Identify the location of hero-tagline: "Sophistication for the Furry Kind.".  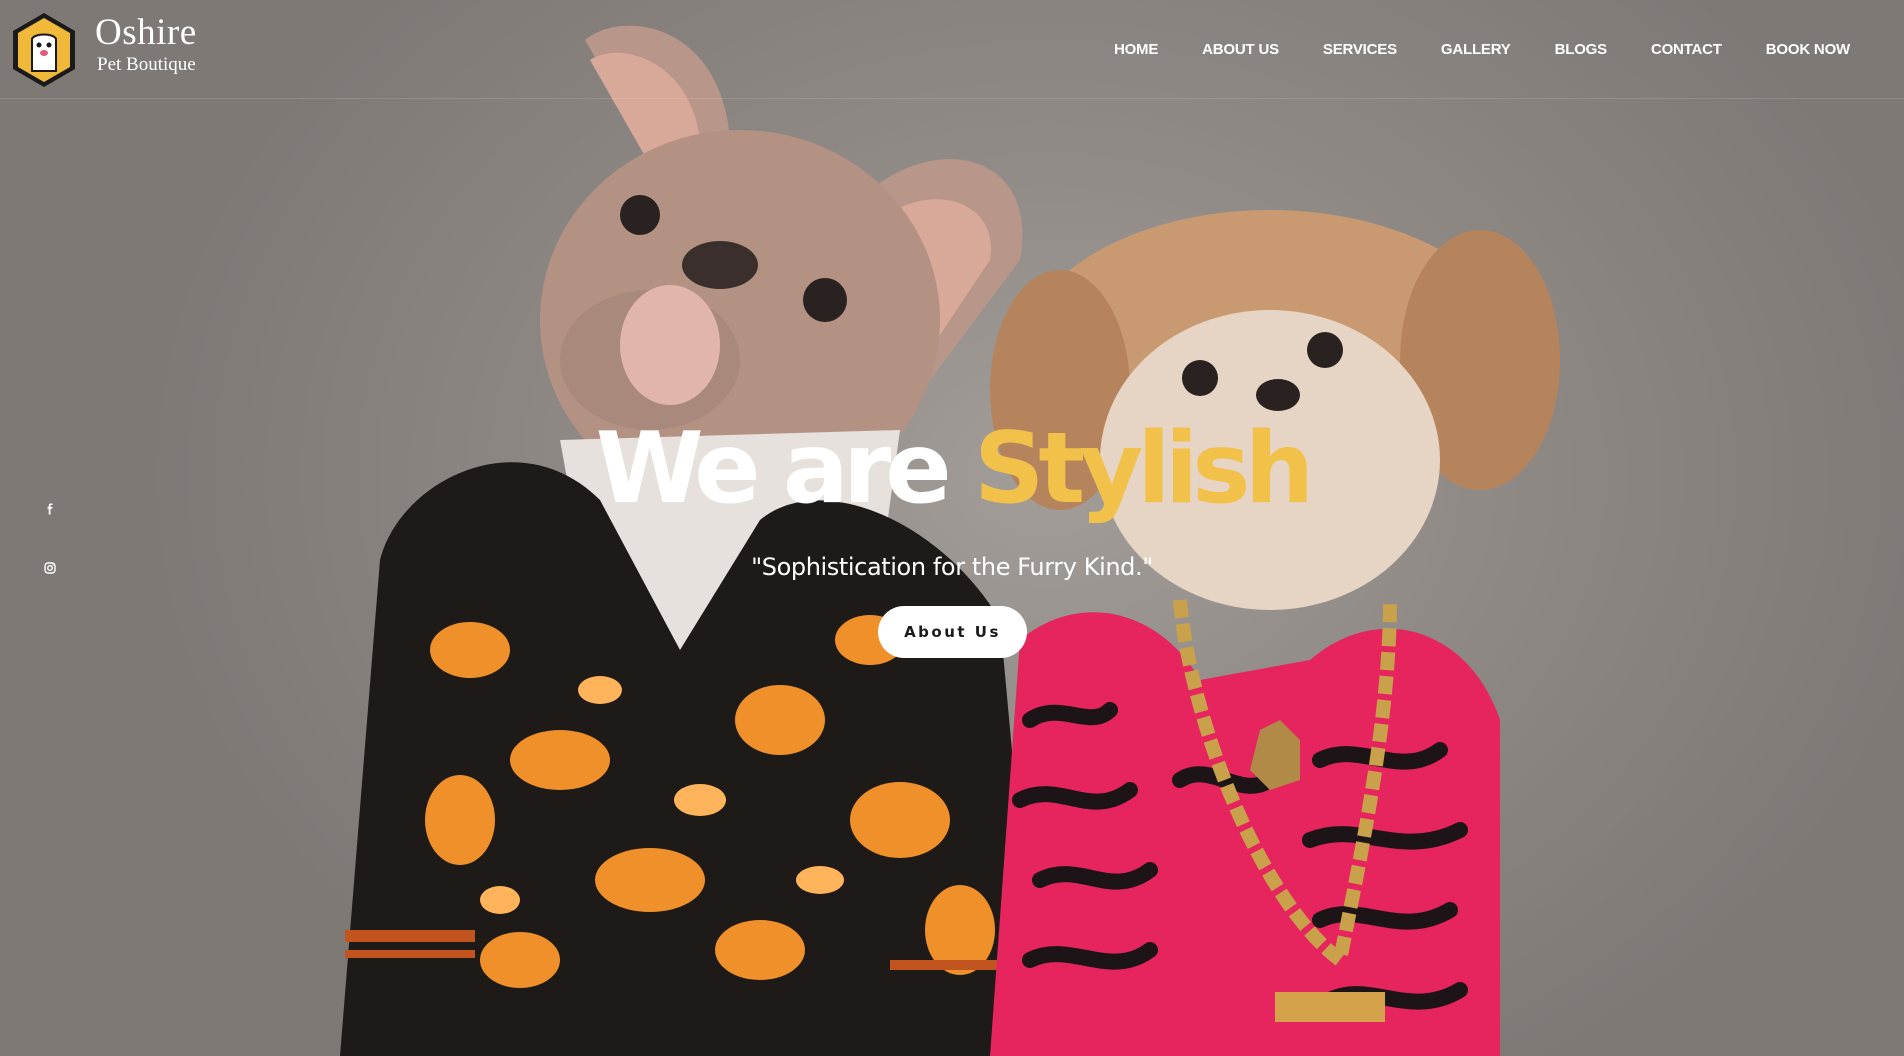
(952, 567).